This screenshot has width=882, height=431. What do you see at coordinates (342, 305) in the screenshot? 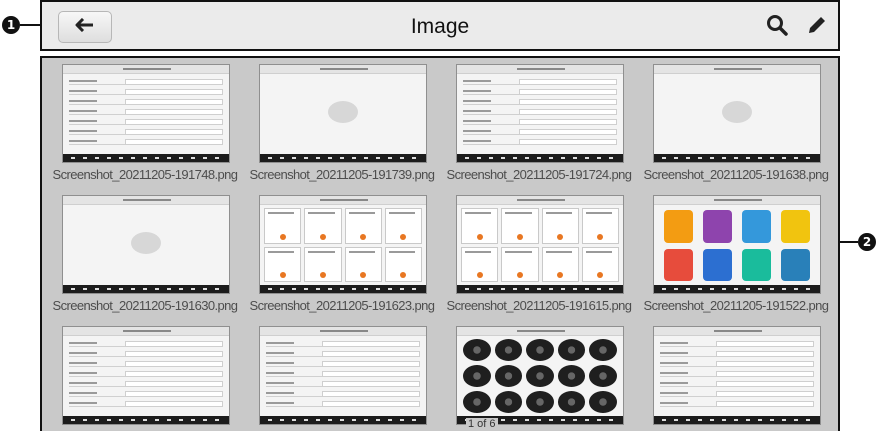
I see `image-filename: Screenshot_20211205-191623.png` at bounding box center [342, 305].